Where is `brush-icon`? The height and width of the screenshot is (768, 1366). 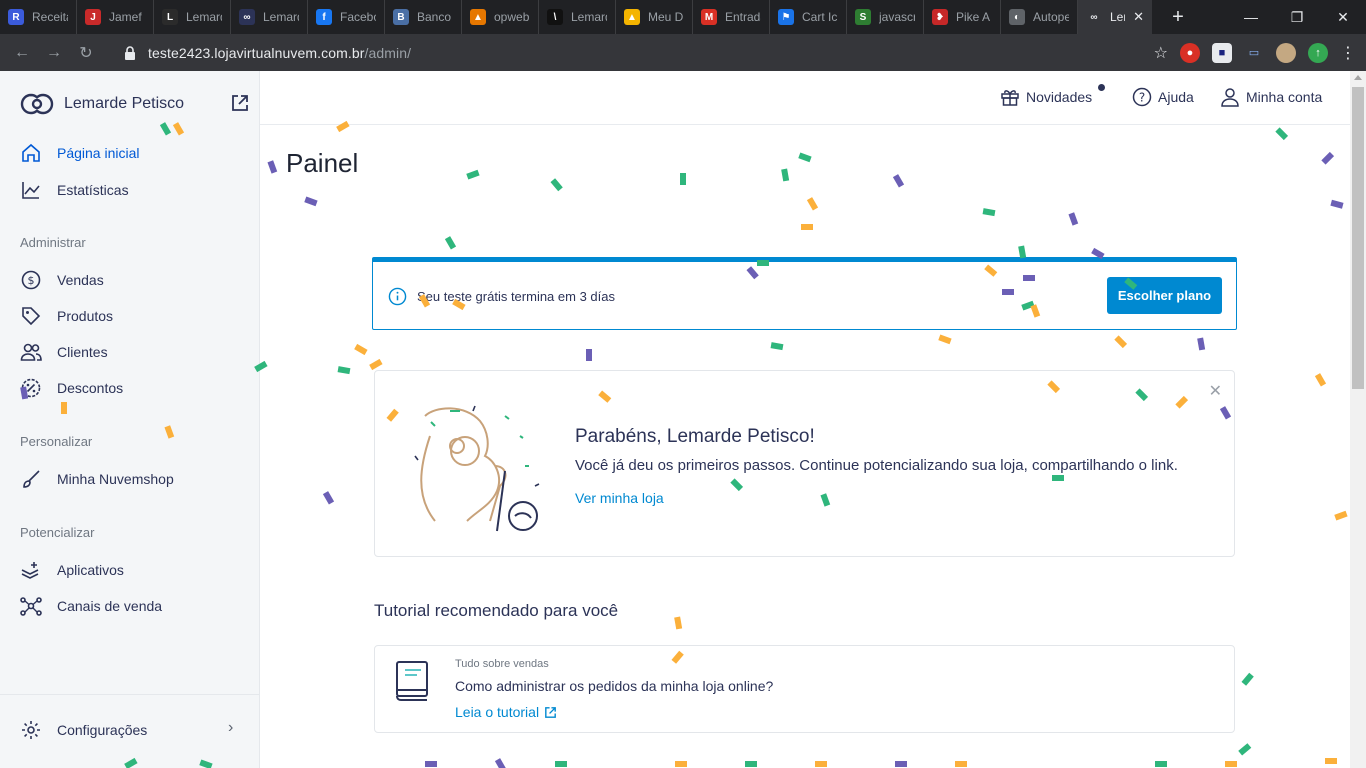 brush-icon is located at coordinates (31, 479).